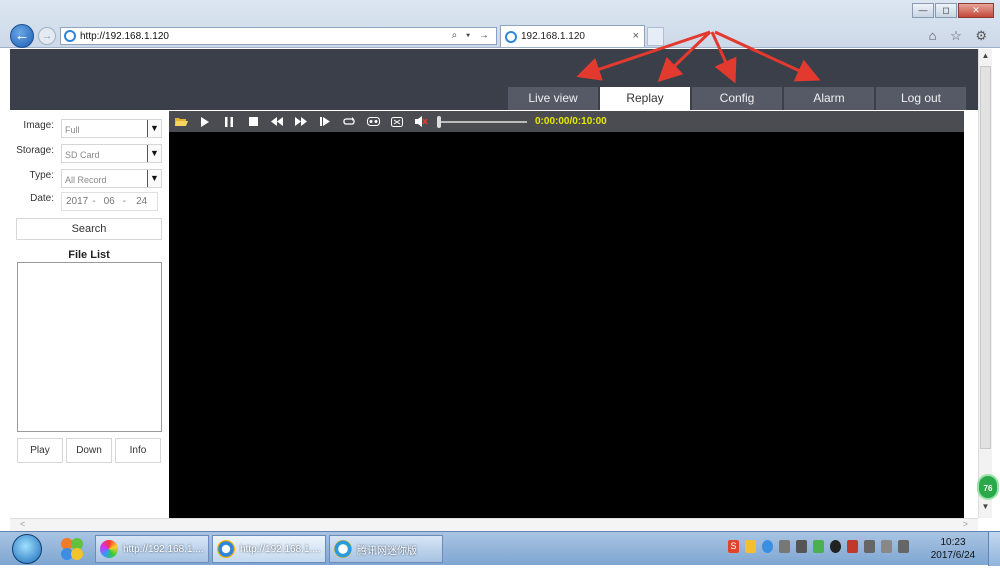 This screenshot has height=587, width=1000. Describe the element at coordinates (22, 36) in the screenshot. I see `back-arrow-icon: ←` at that location.